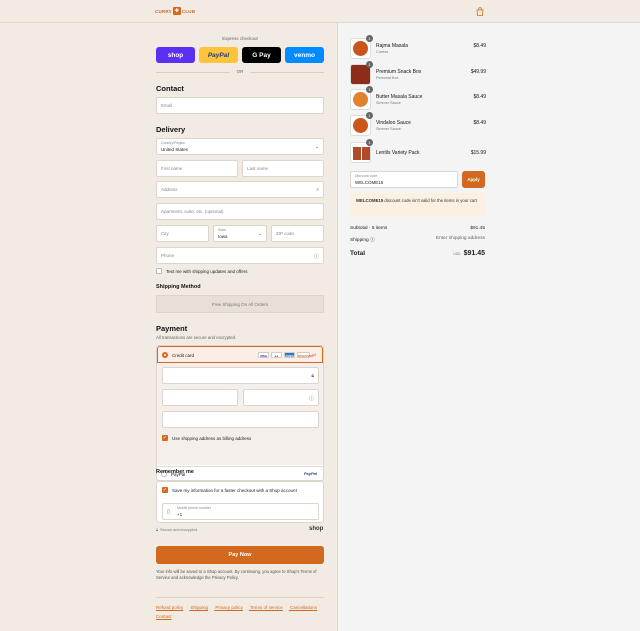  I want to click on state-value: Iowa, so click(223, 236).